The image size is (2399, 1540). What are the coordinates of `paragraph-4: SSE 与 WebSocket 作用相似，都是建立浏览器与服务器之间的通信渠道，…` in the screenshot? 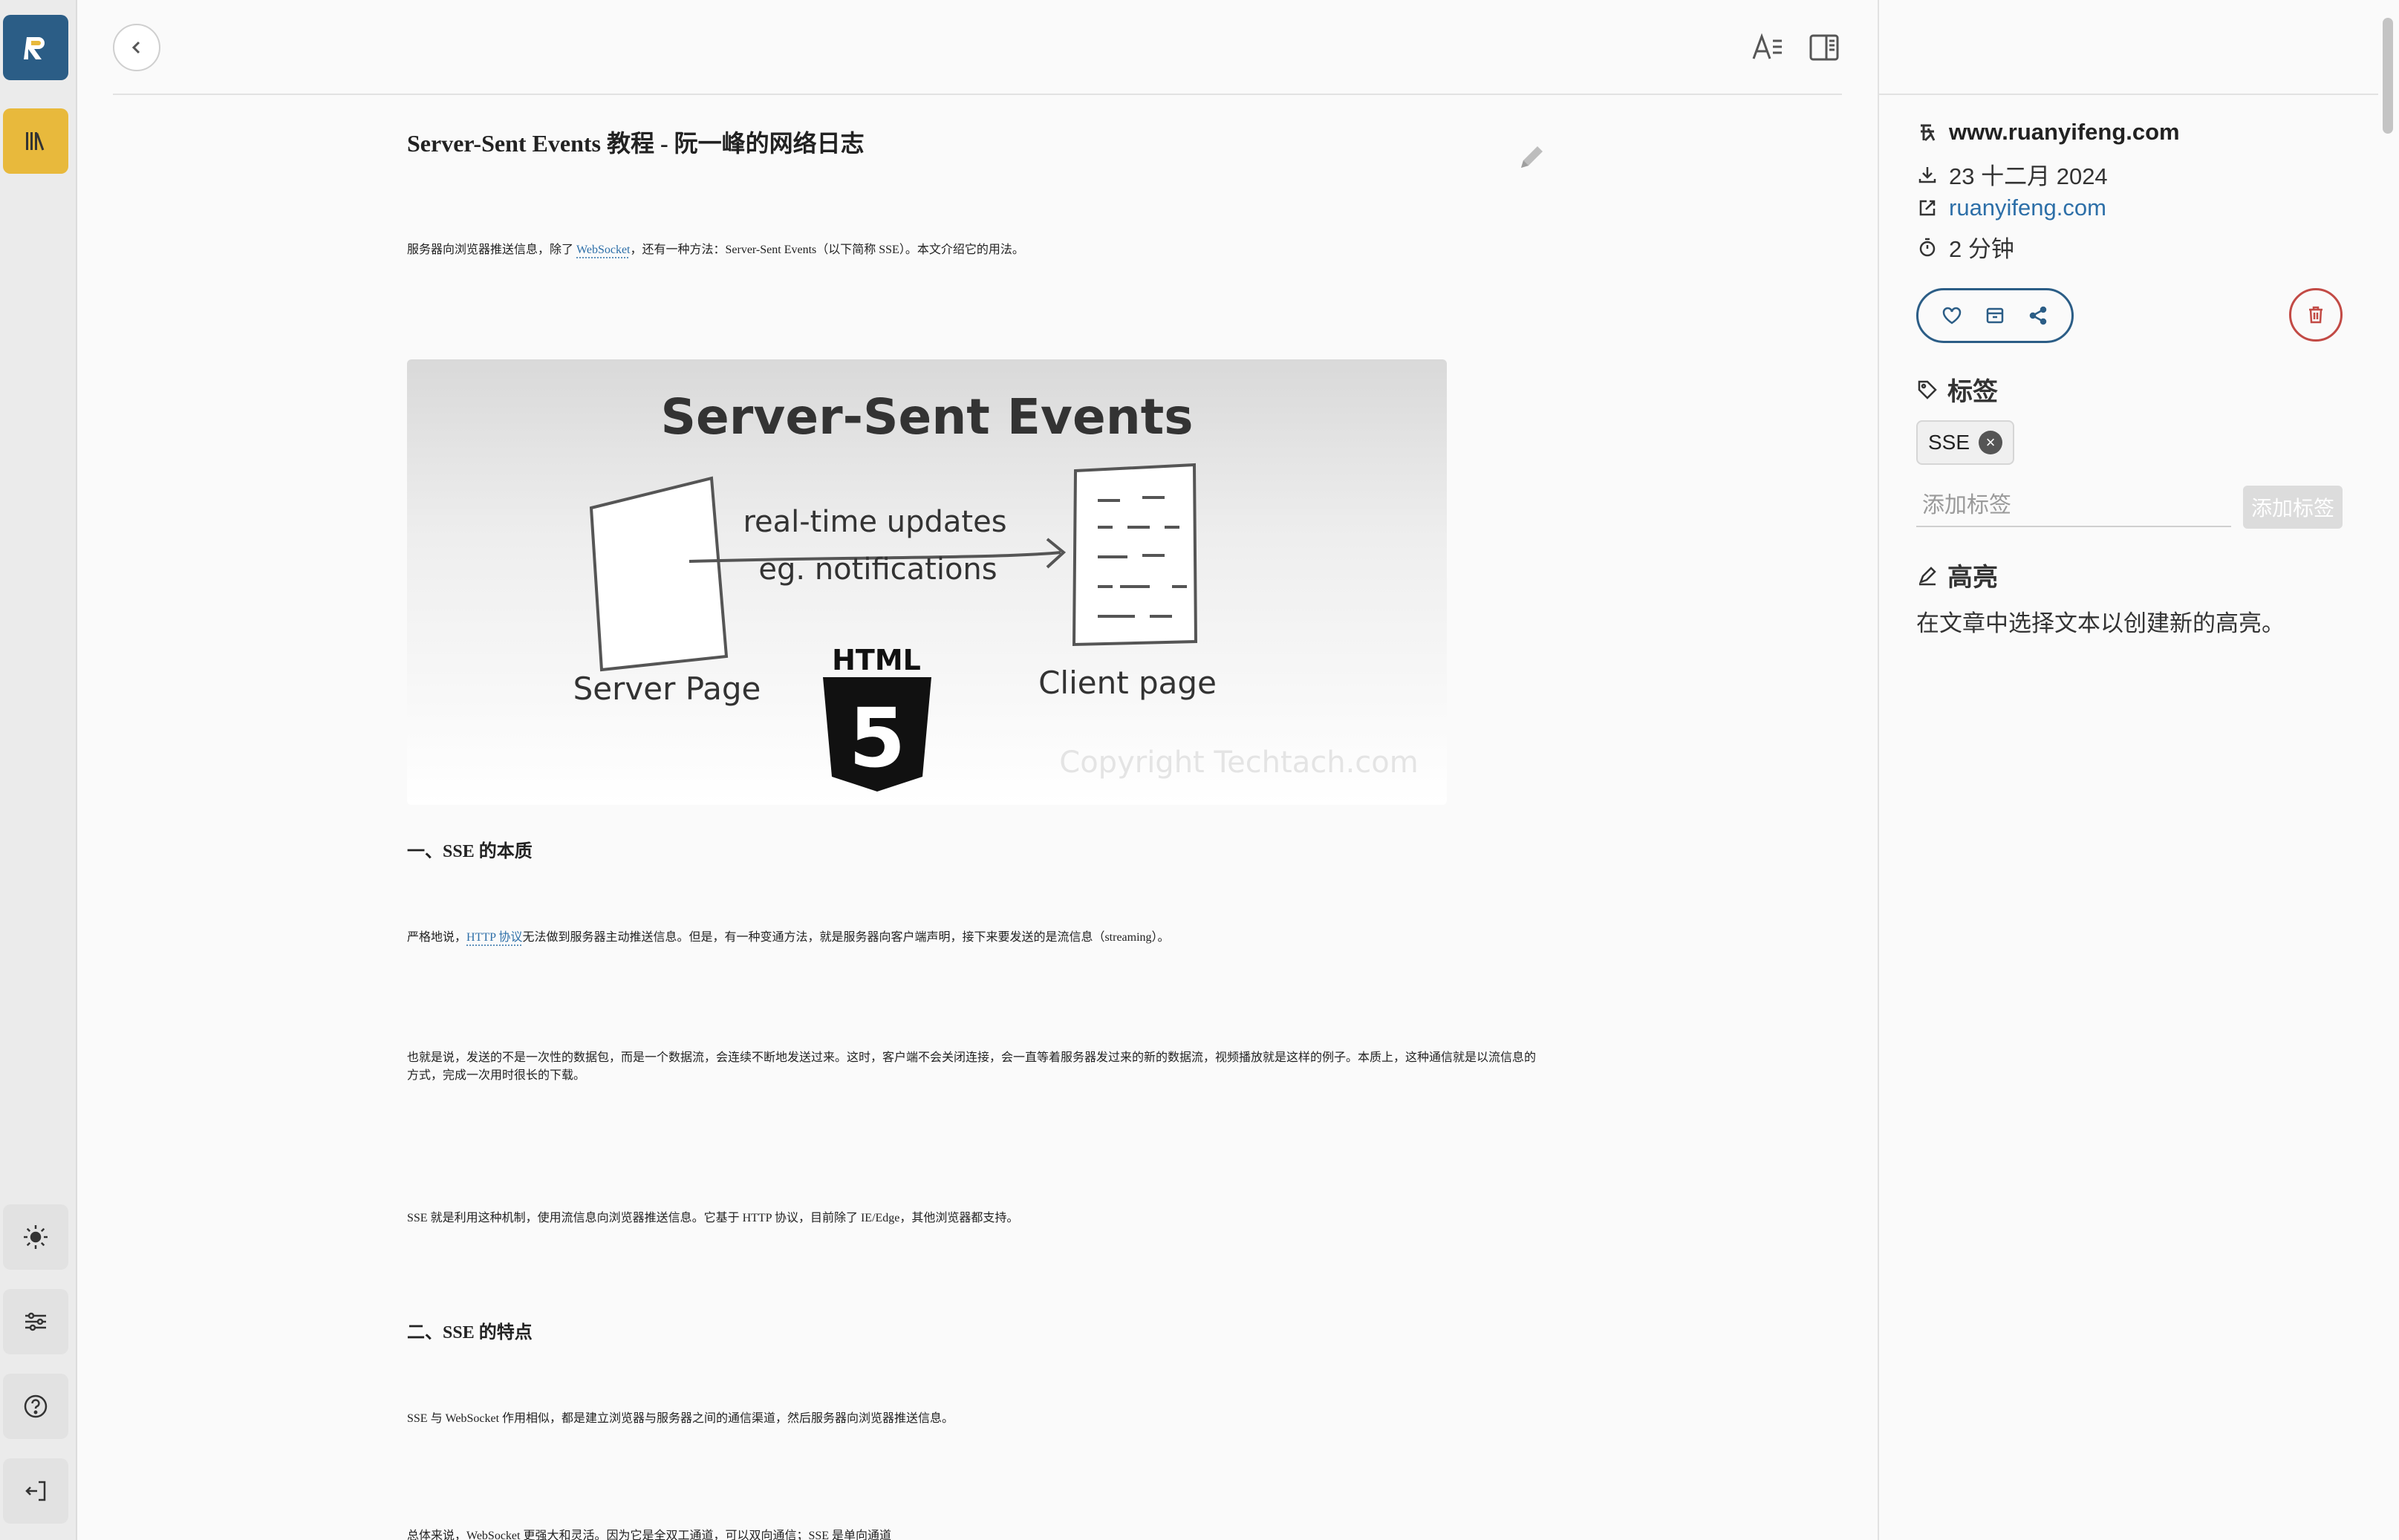 It's located at (681, 1419).